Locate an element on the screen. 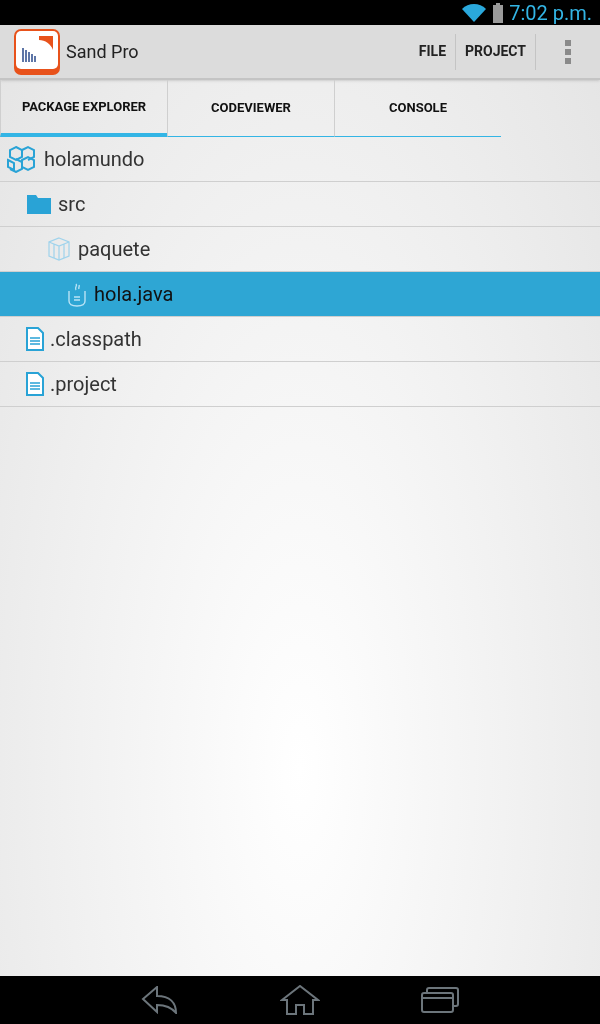 The width and height of the screenshot is (600, 1024). back-icon is located at coordinates (159, 1000).